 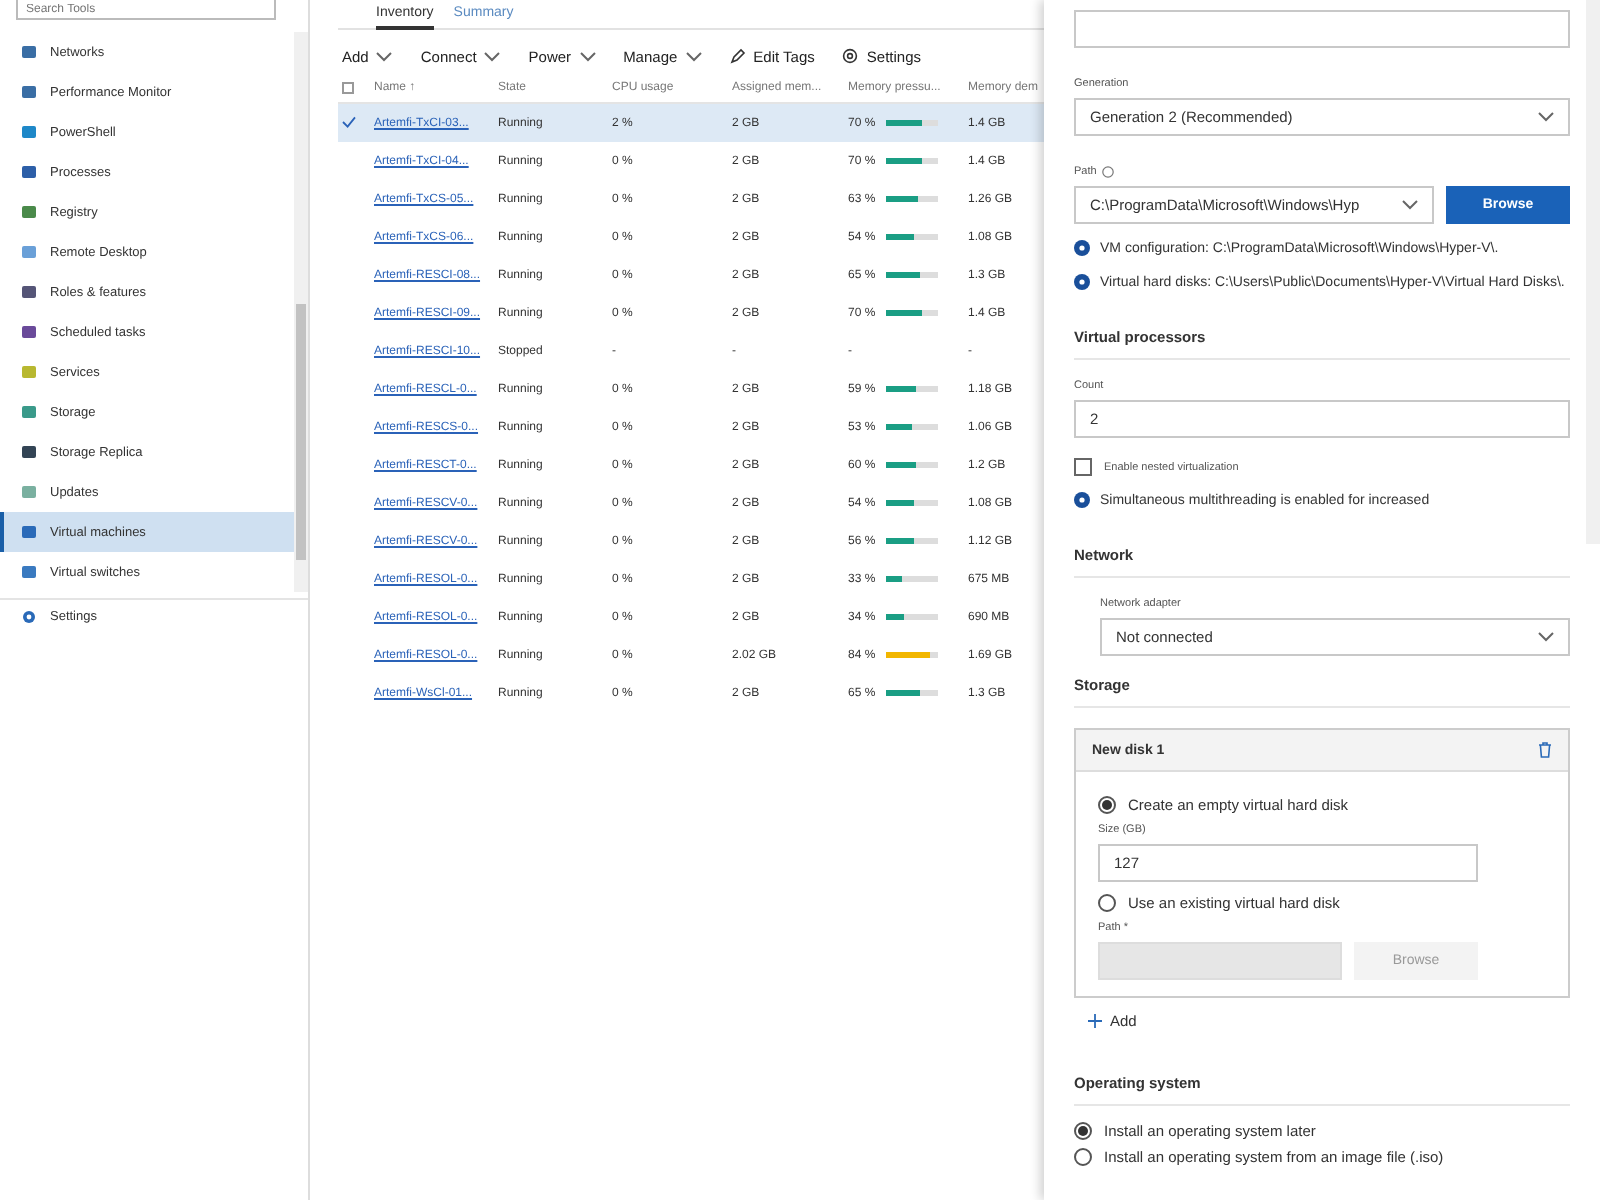 I want to click on select-all-checkbox, so click(x=348, y=87).